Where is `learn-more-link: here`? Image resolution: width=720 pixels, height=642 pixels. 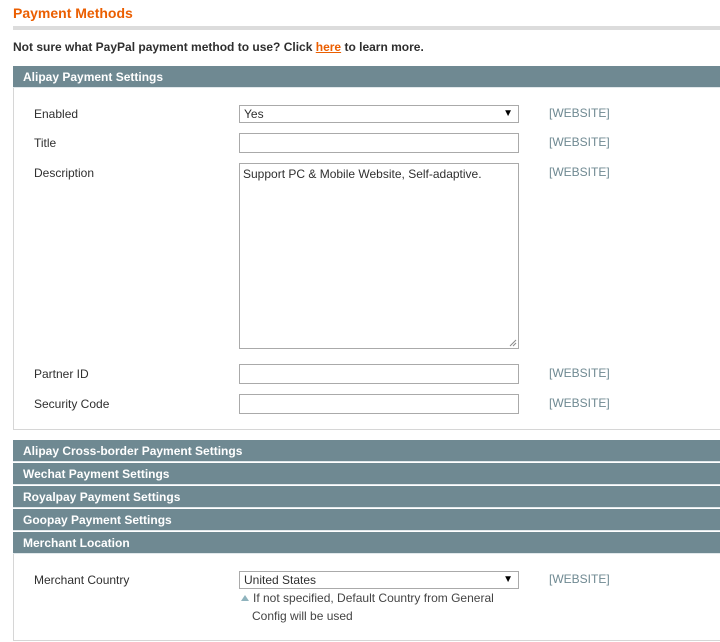
learn-more-link: here is located at coordinates (328, 47).